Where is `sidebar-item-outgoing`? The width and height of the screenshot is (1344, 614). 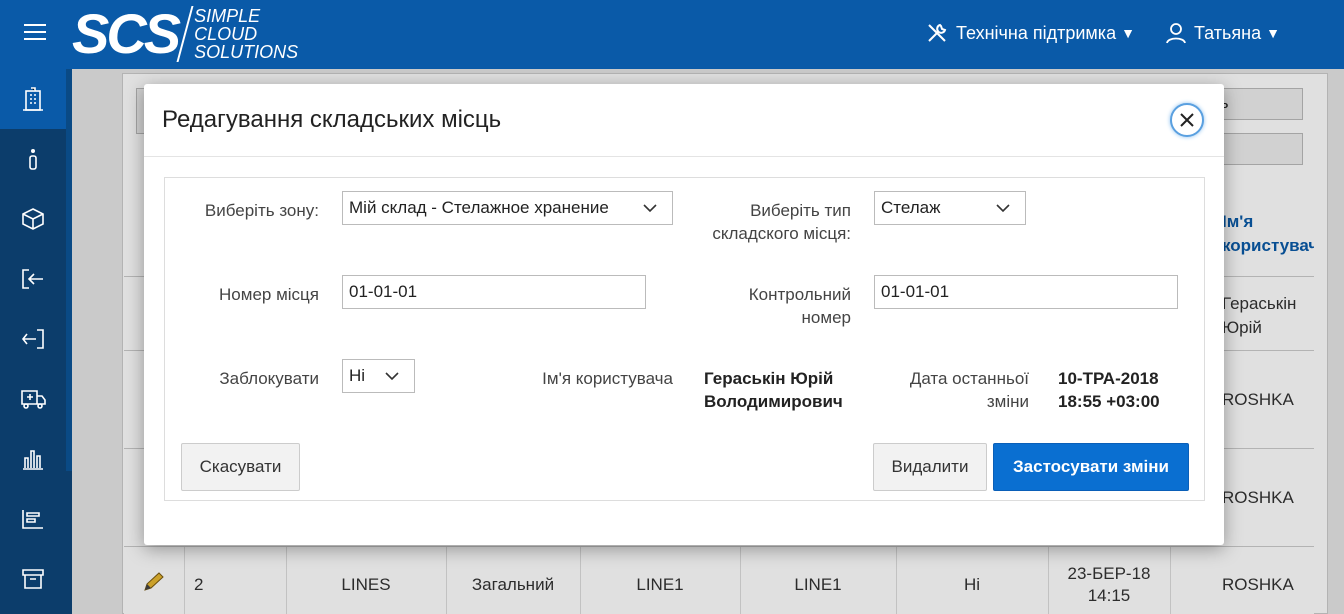 sidebar-item-outgoing is located at coordinates (33, 339).